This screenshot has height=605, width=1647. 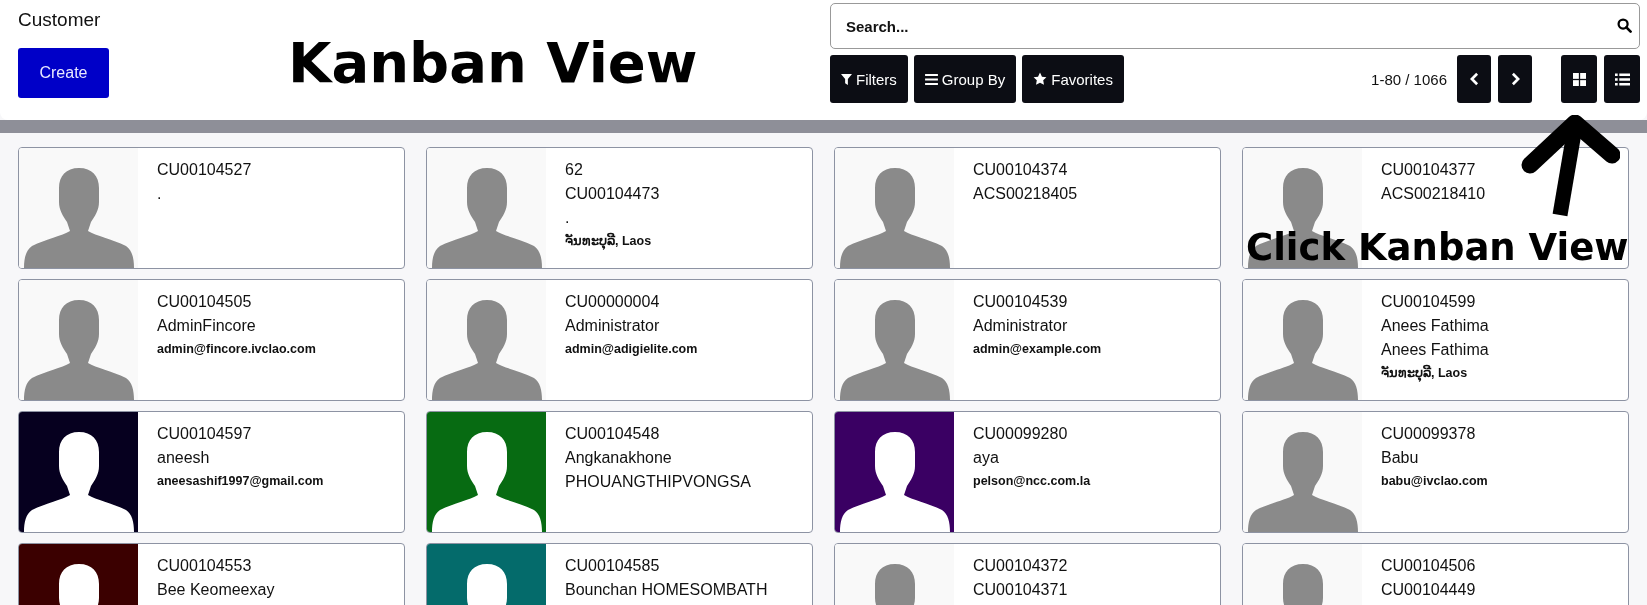 What do you see at coordinates (1040, 79) in the screenshot?
I see `star-icon` at bounding box center [1040, 79].